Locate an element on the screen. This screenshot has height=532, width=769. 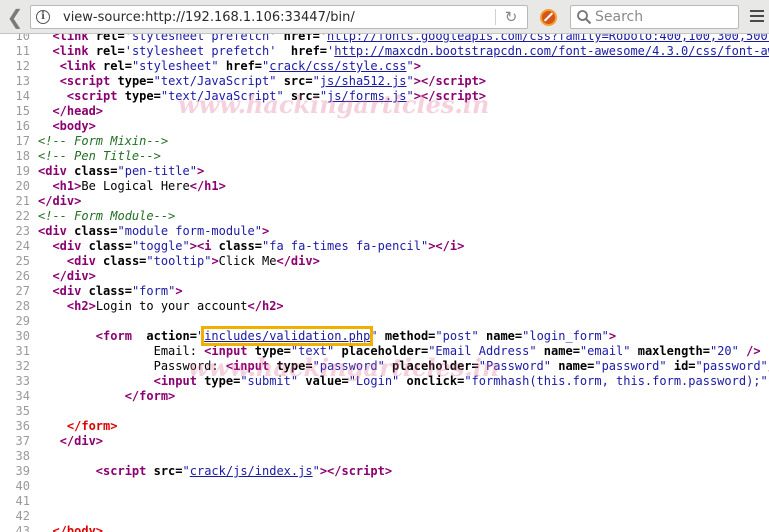
source-link: includes/validation.php is located at coordinates (287, 336).